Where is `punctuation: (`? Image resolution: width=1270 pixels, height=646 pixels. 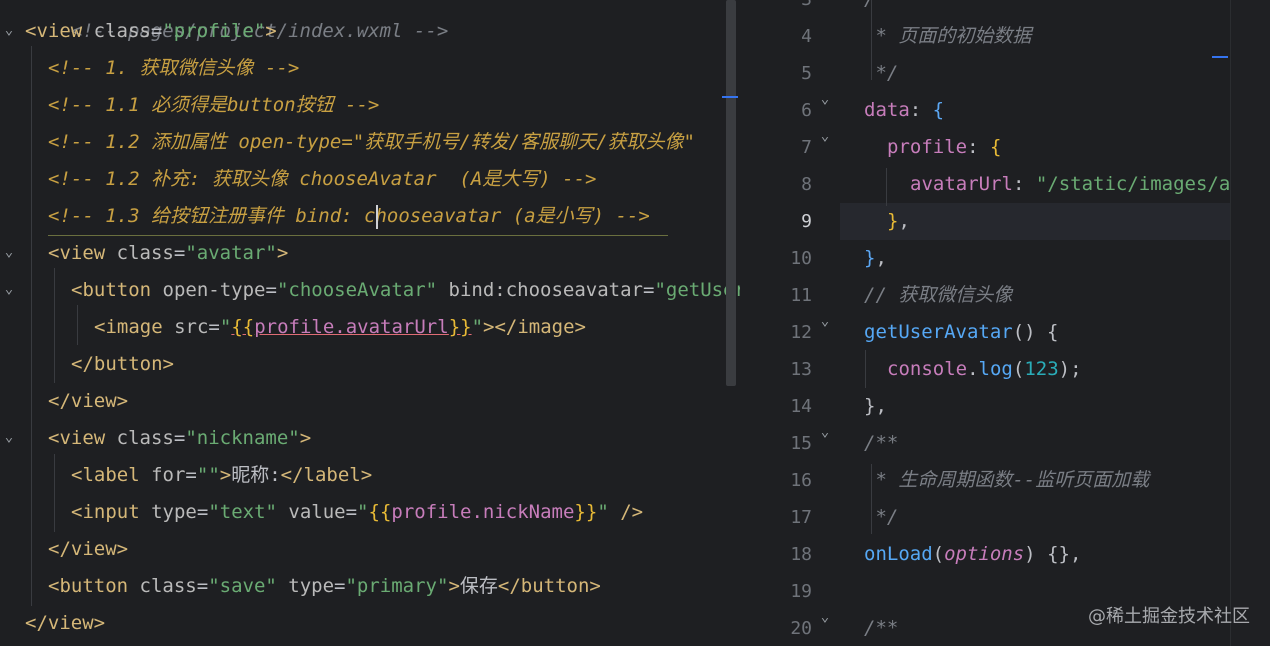 punctuation: ( is located at coordinates (938, 554).